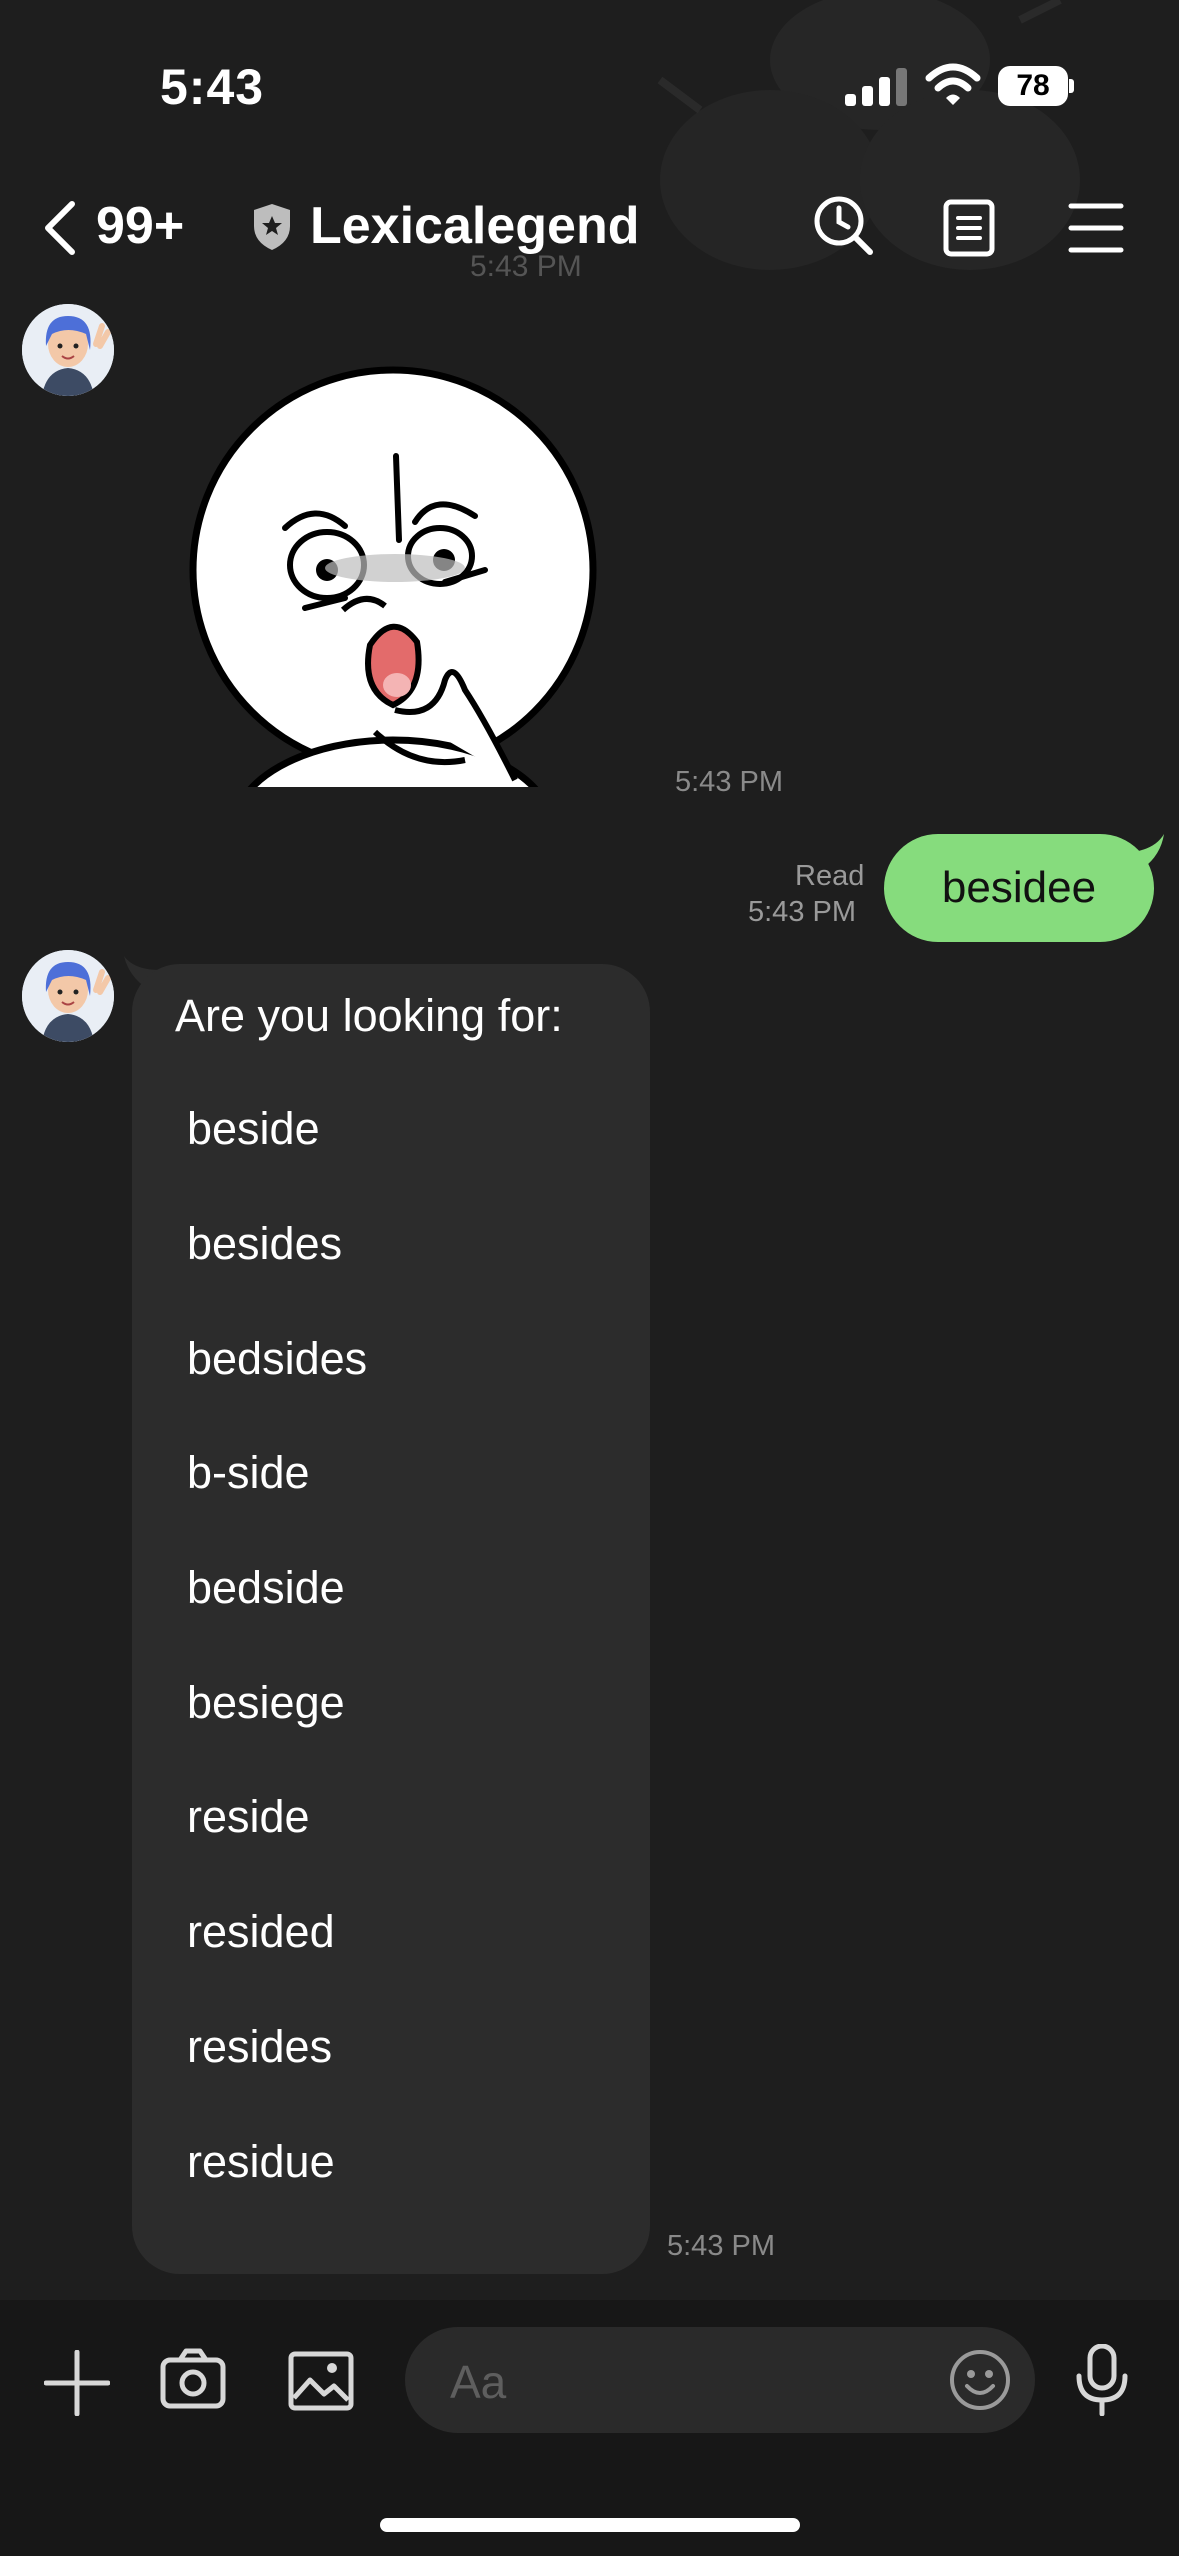 This screenshot has width=1179, height=2556. What do you see at coordinates (395, 575) in the screenshot?
I see `sticker-image` at bounding box center [395, 575].